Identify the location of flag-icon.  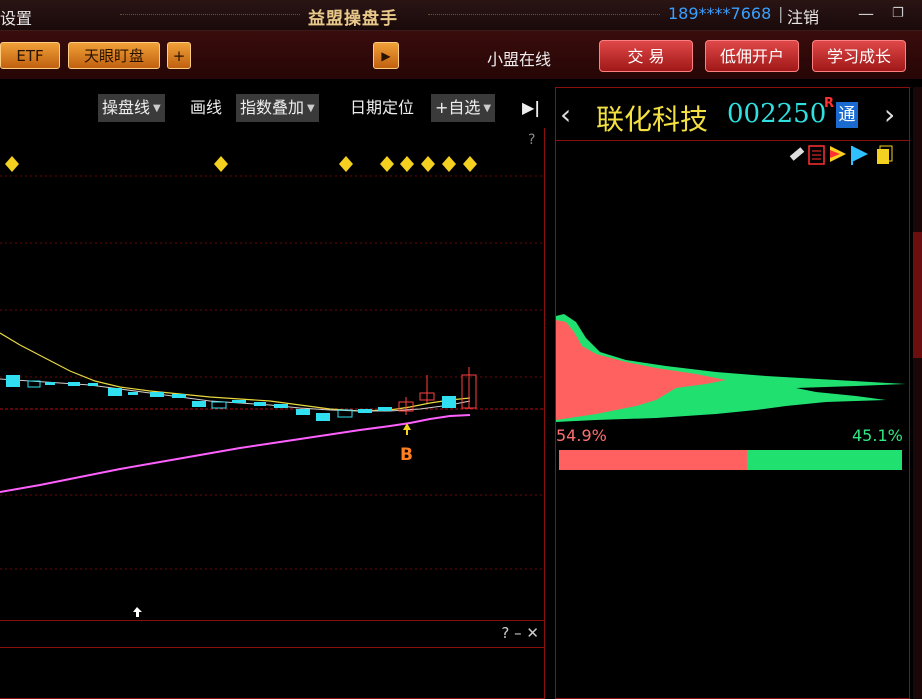
(838, 154).